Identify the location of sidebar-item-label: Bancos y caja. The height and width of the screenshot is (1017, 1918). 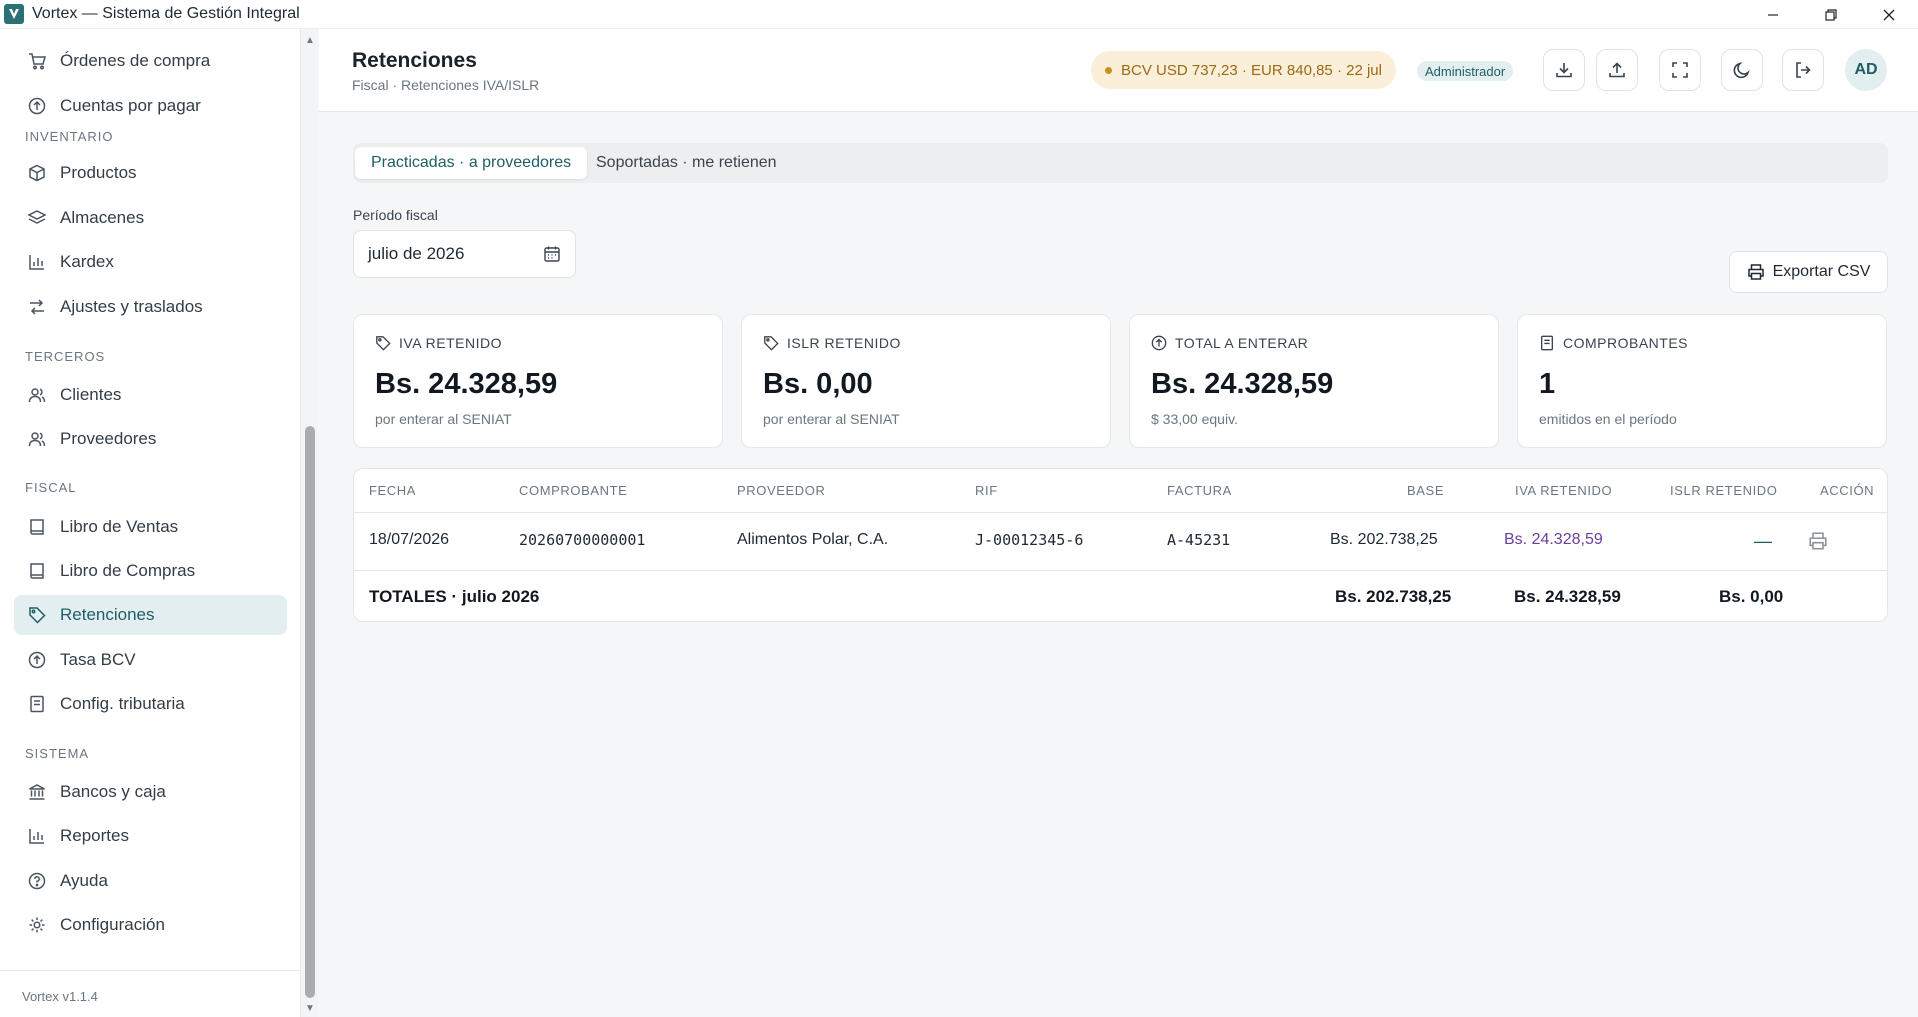
(113, 791).